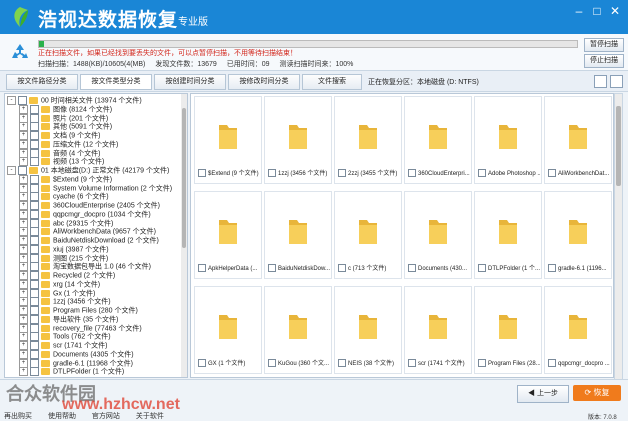 The height and width of the screenshot is (421, 628). I want to click on grid-scroll-thumb, so click(618, 146).